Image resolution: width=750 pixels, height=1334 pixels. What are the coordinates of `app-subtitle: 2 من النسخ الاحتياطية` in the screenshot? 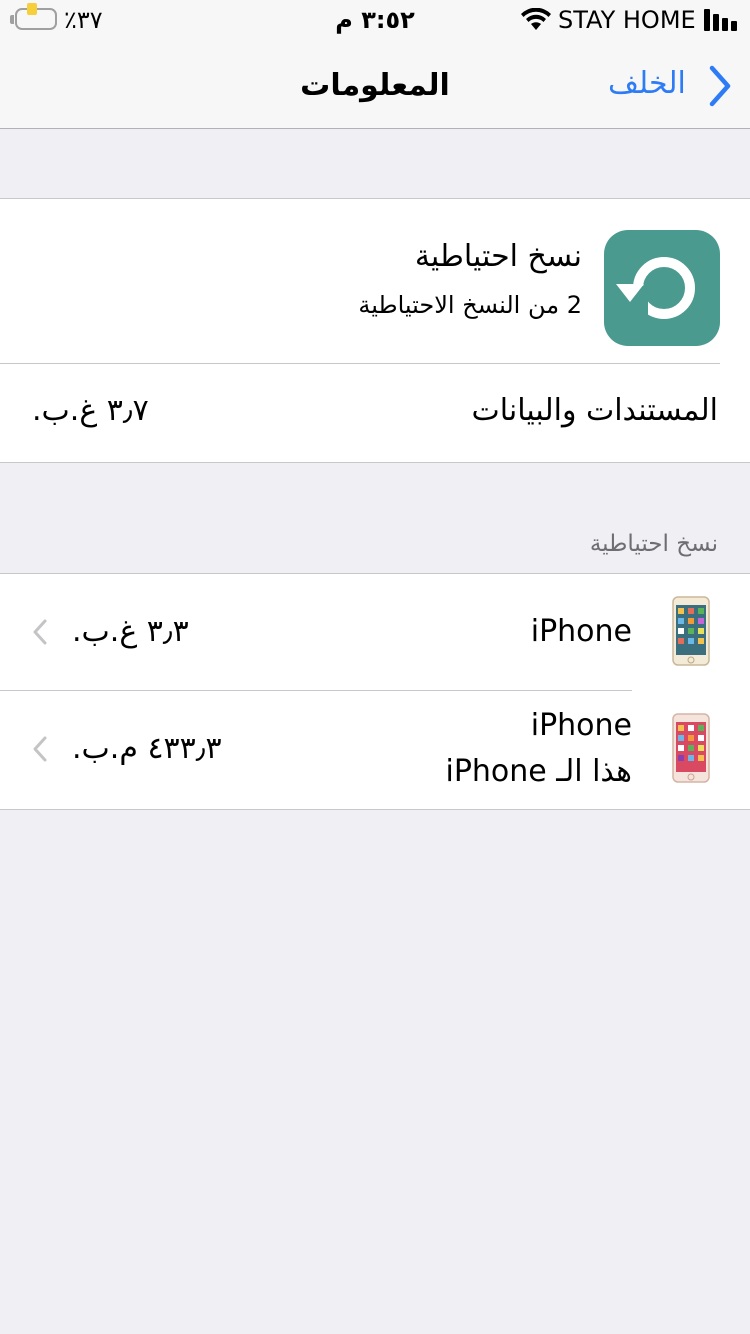 It's located at (470, 305).